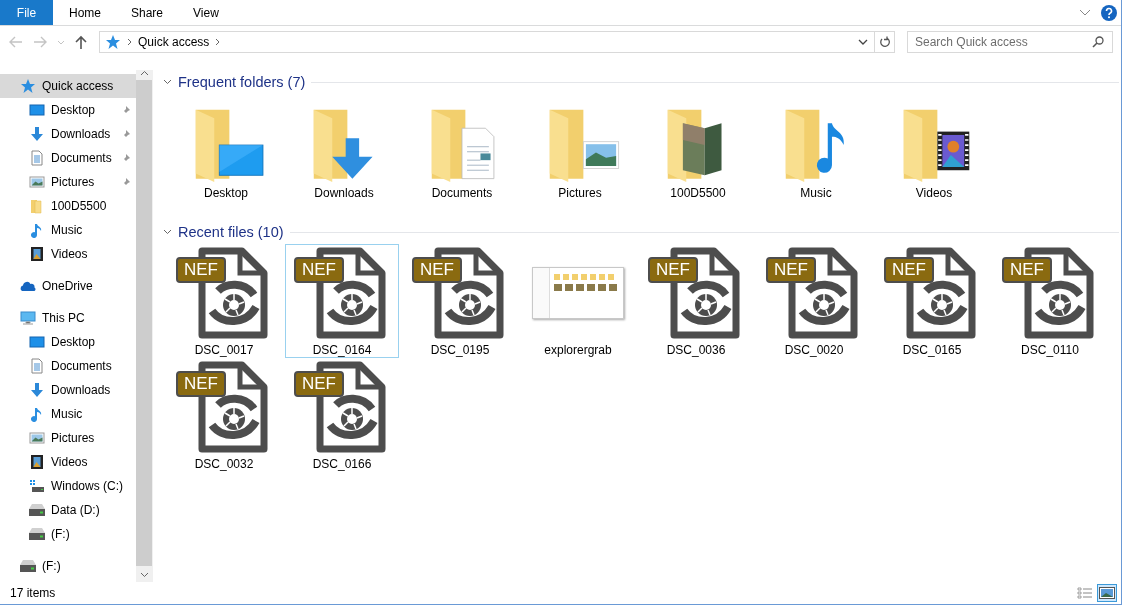  What do you see at coordinates (144, 575) in the screenshot?
I see `scroll-down-icon` at bounding box center [144, 575].